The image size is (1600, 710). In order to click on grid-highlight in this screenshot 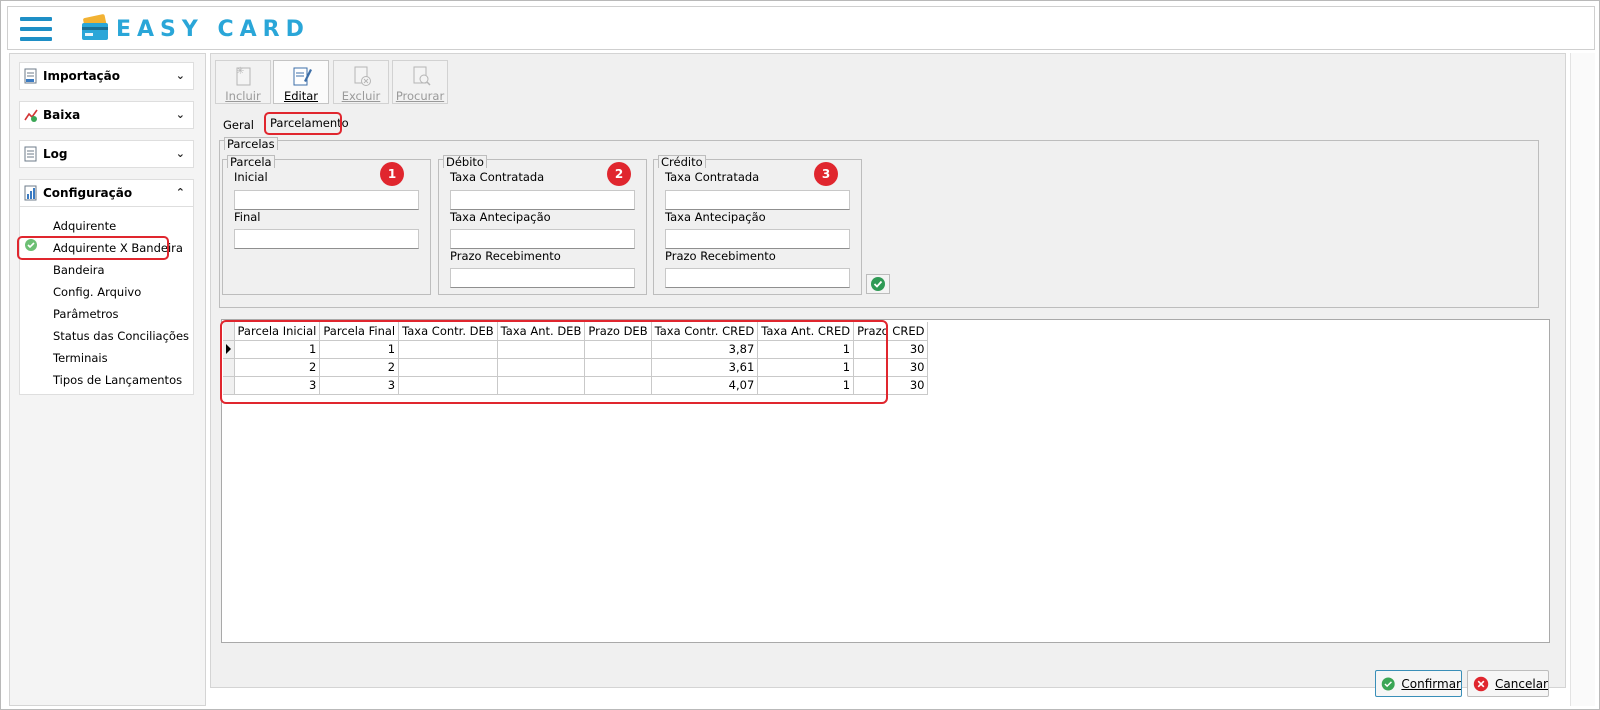, I will do `click(554, 362)`.